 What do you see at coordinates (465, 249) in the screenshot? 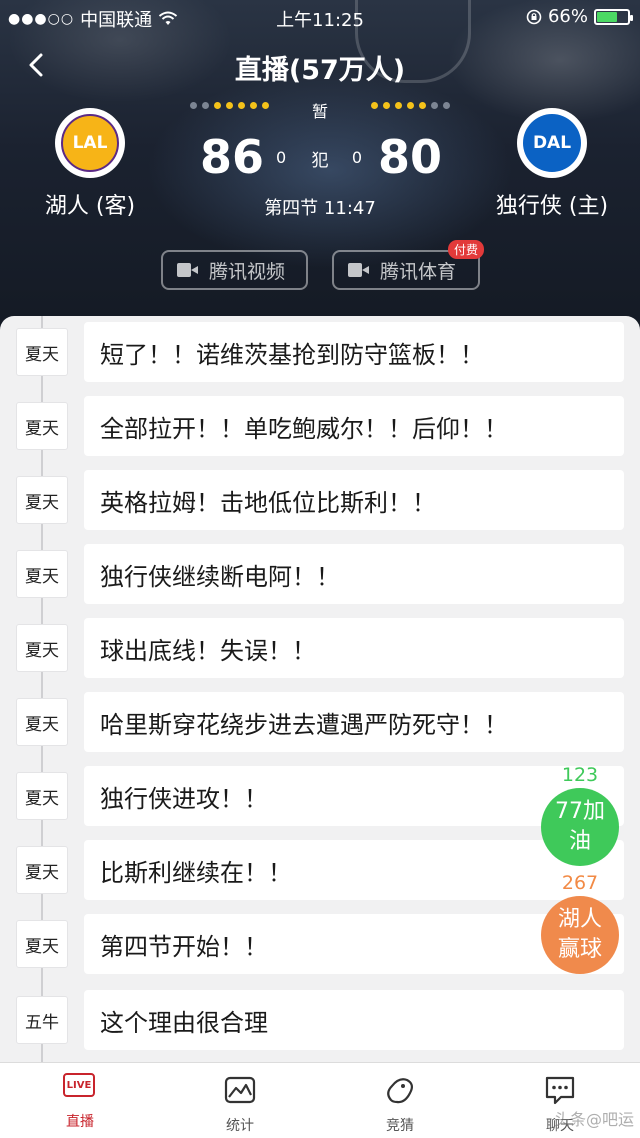
I see `paid-badge: 付费` at bounding box center [465, 249].